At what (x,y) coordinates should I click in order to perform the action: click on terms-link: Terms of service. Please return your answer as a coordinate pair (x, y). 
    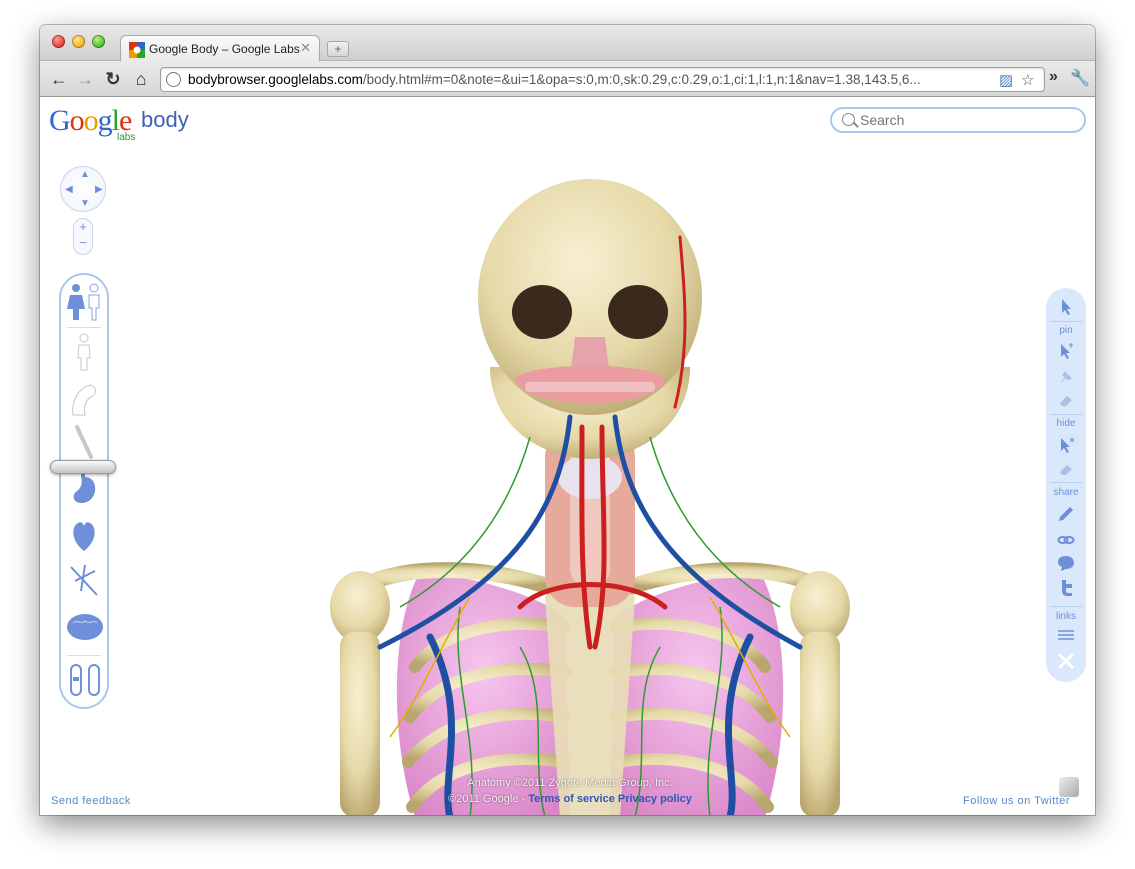
    Looking at the image, I should click on (571, 799).